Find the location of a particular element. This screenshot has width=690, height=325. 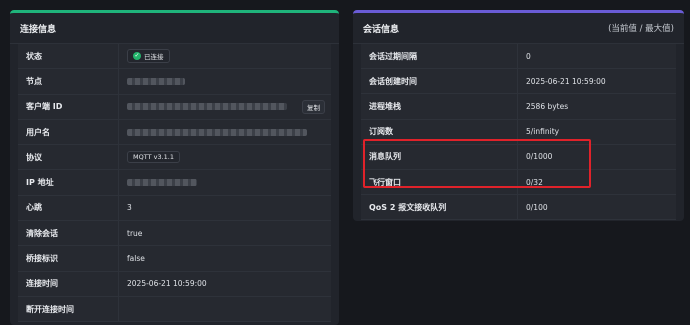

row-node: 节点 is located at coordinates (174, 82).